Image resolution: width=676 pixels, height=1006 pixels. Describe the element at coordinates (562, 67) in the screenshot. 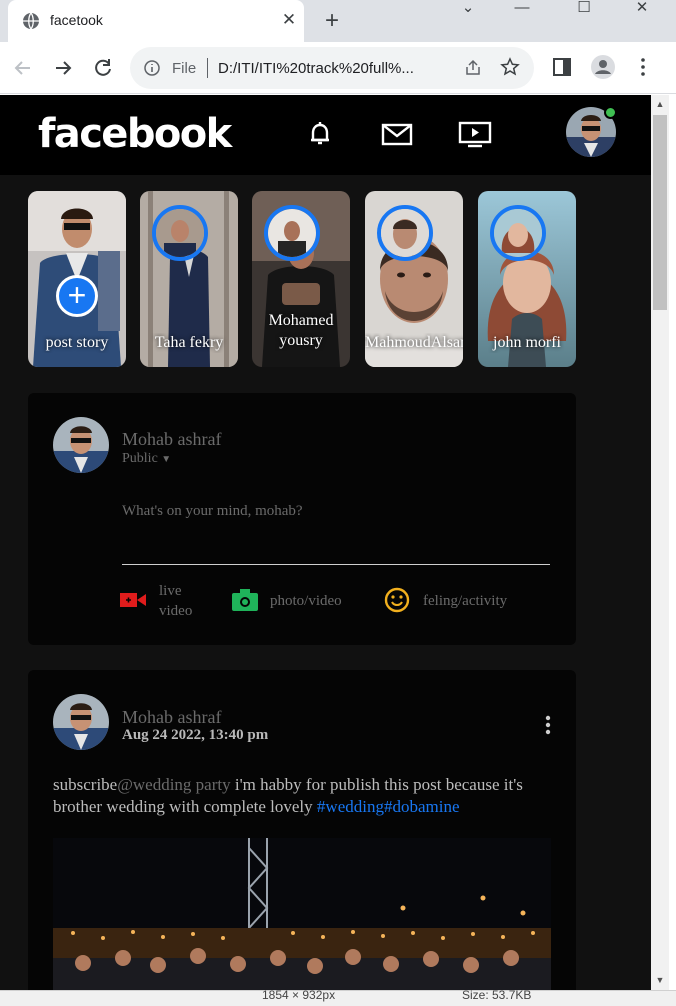

I see `side-panel-icon` at that location.